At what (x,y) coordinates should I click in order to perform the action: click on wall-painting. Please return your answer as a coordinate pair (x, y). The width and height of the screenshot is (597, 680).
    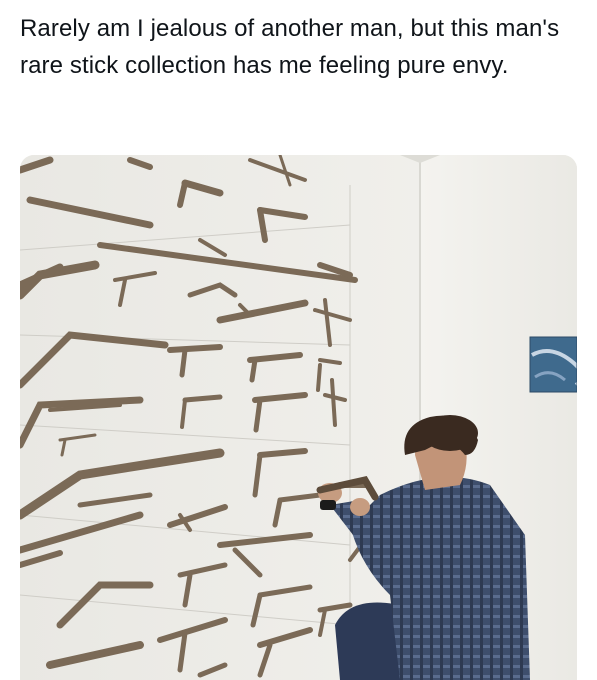
    Looking at the image, I should click on (553, 364).